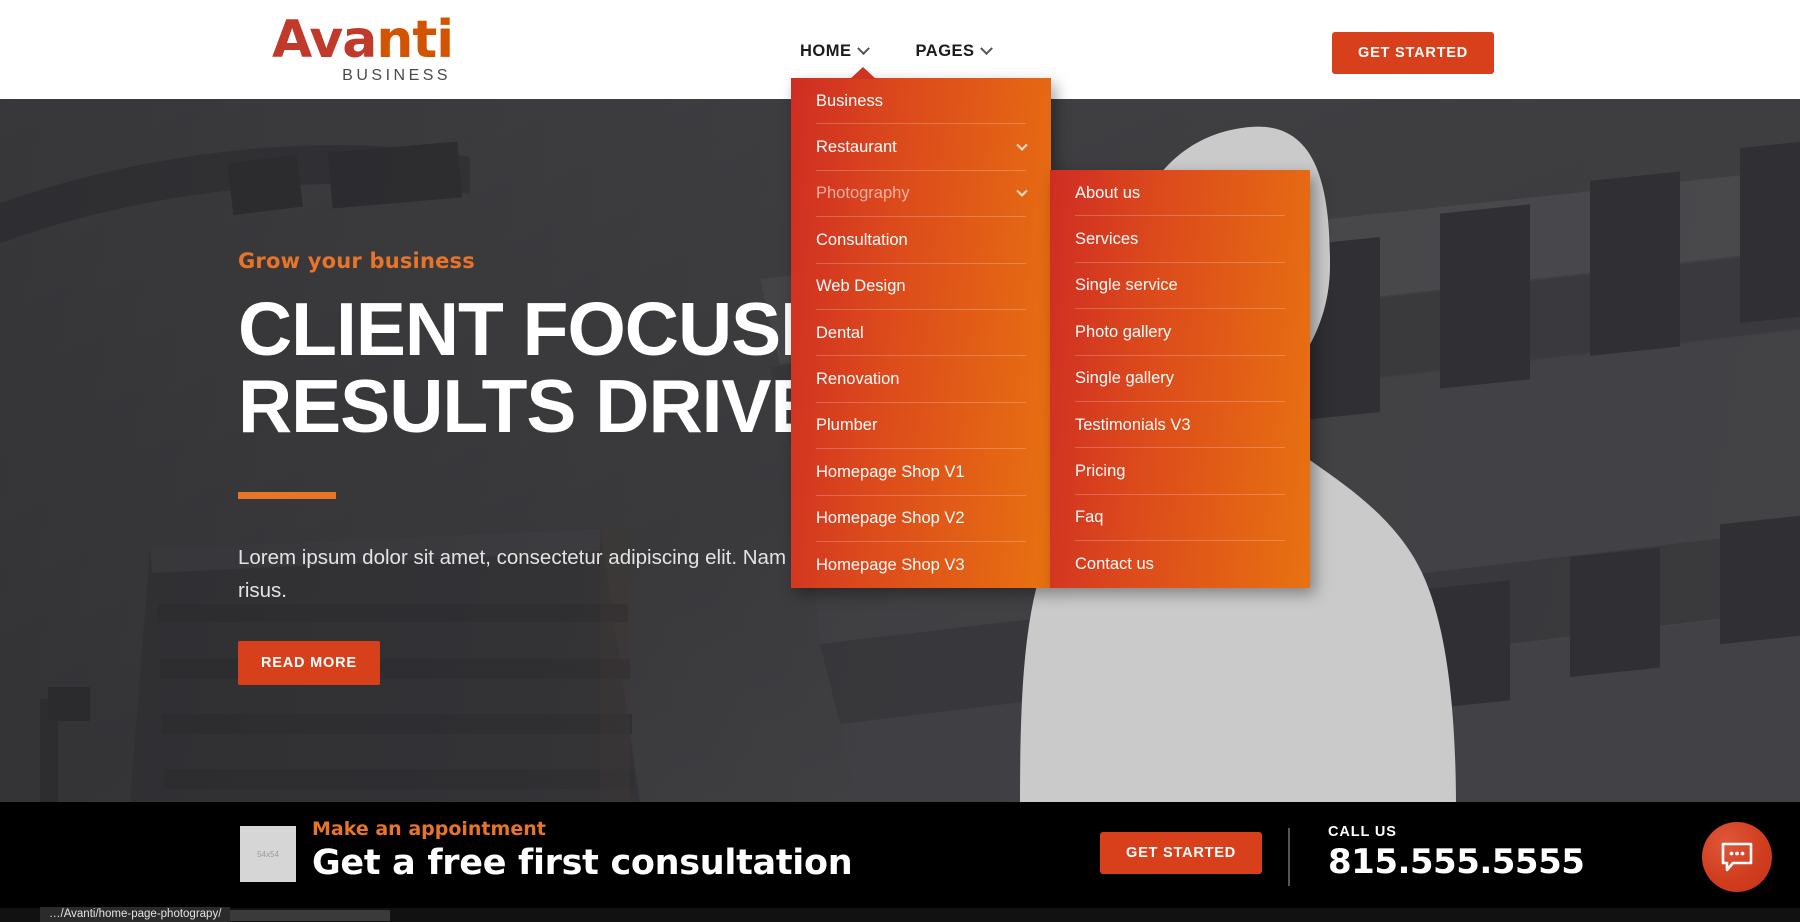  I want to click on call-us-block: CALL US 815.555.5555, so click(1456, 853).